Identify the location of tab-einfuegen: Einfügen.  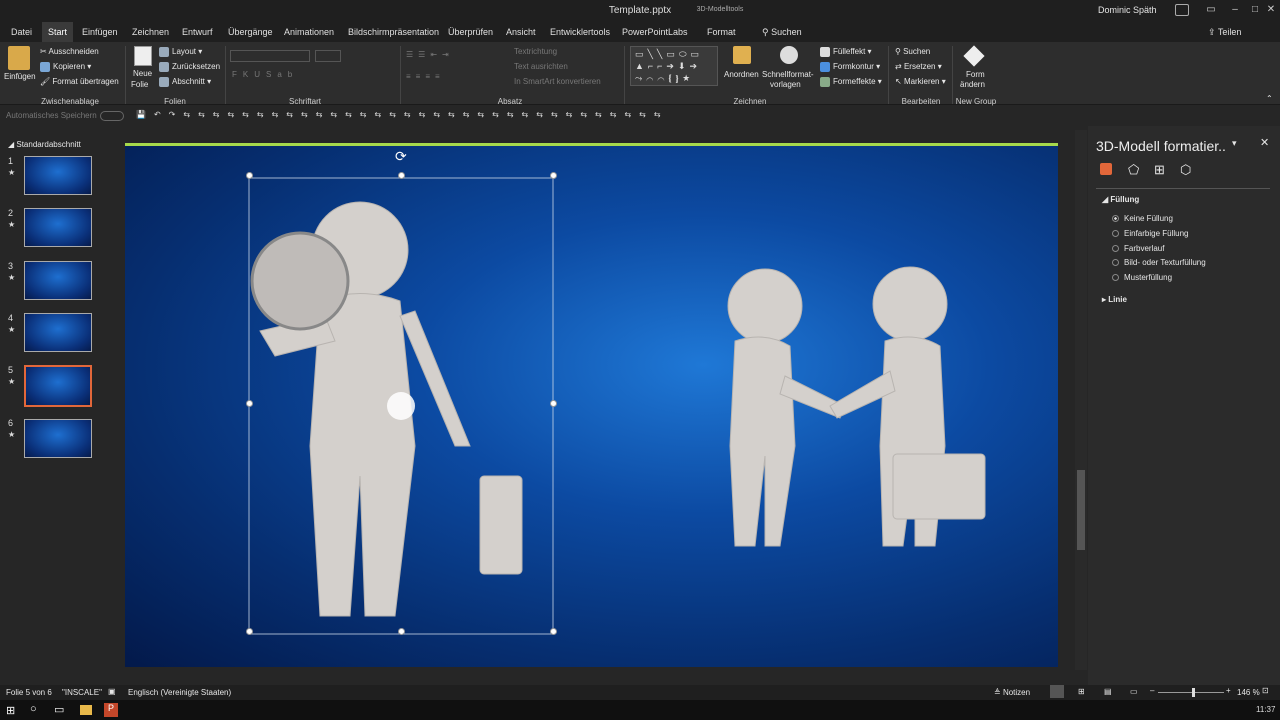
(100, 32).